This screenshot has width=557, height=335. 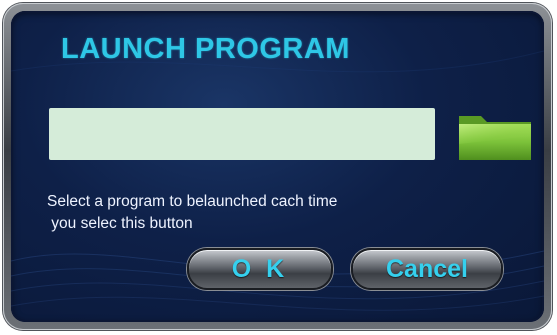 I want to click on dialog-title: LAUNCH PROGRAM, so click(x=205, y=49).